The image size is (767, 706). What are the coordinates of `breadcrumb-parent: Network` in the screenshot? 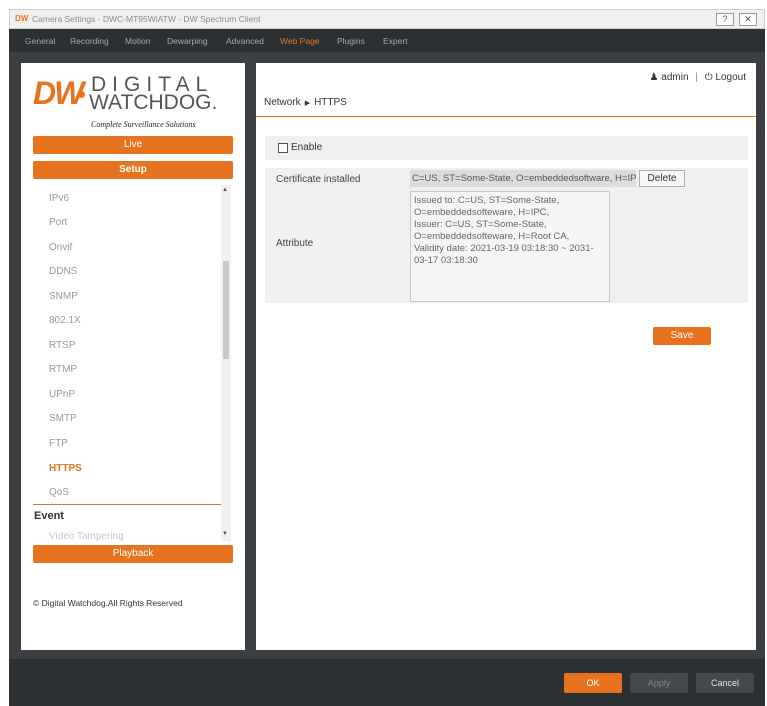 It's located at (282, 102).